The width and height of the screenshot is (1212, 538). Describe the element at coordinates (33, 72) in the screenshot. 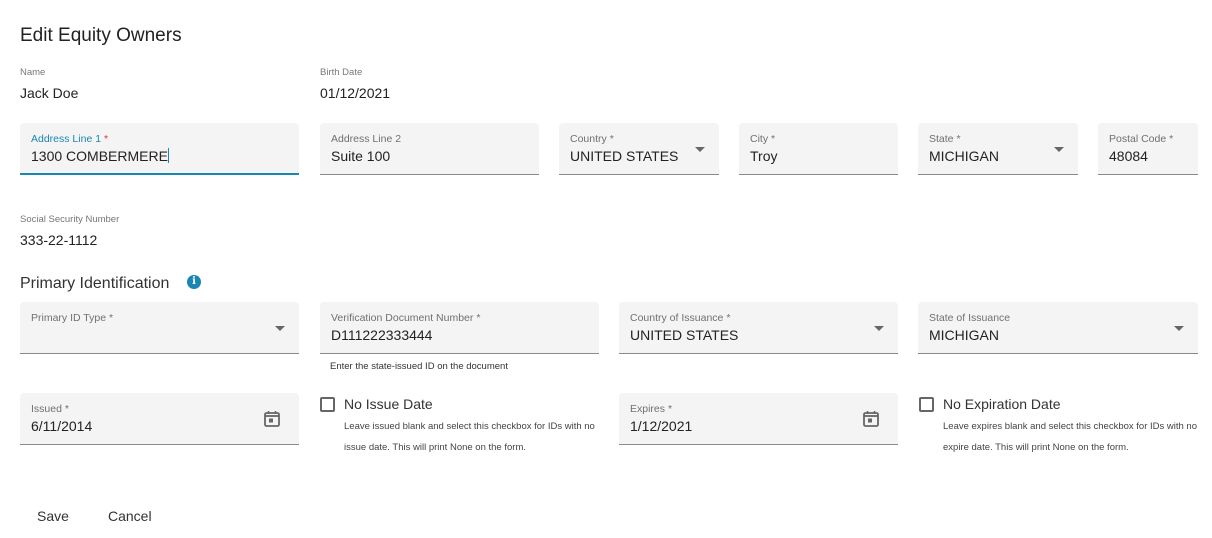

I see `name-label: Name` at that location.